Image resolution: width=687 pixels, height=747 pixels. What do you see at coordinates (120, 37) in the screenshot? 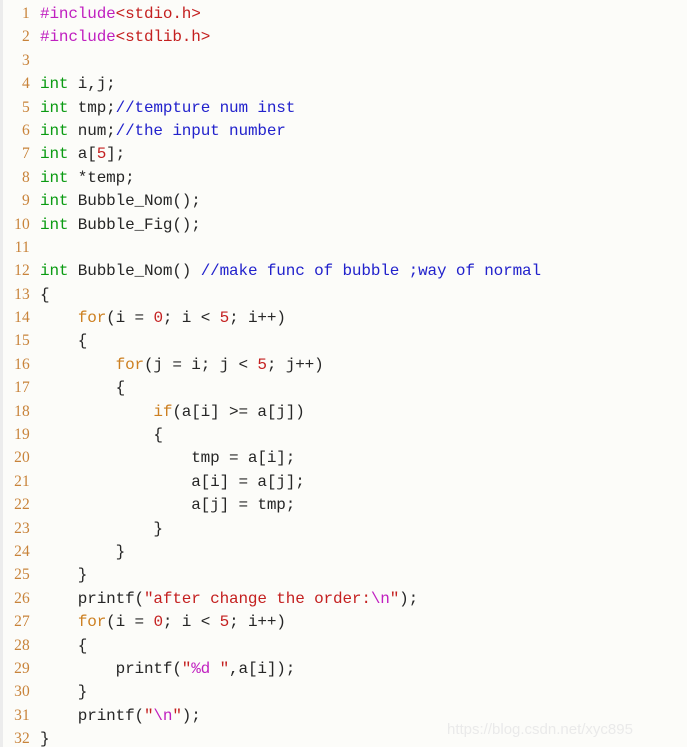
I see `line-content: #include<stdlib.h>` at bounding box center [120, 37].